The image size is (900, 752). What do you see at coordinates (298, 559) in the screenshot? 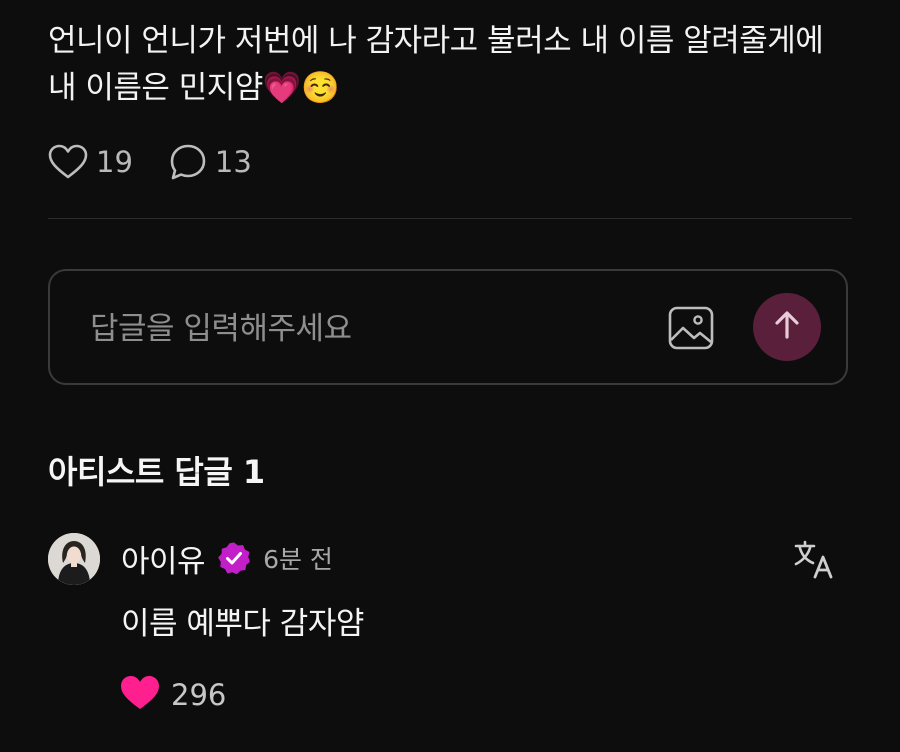
I see `comment-timestamp: 6분 전` at bounding box center [298, 559].